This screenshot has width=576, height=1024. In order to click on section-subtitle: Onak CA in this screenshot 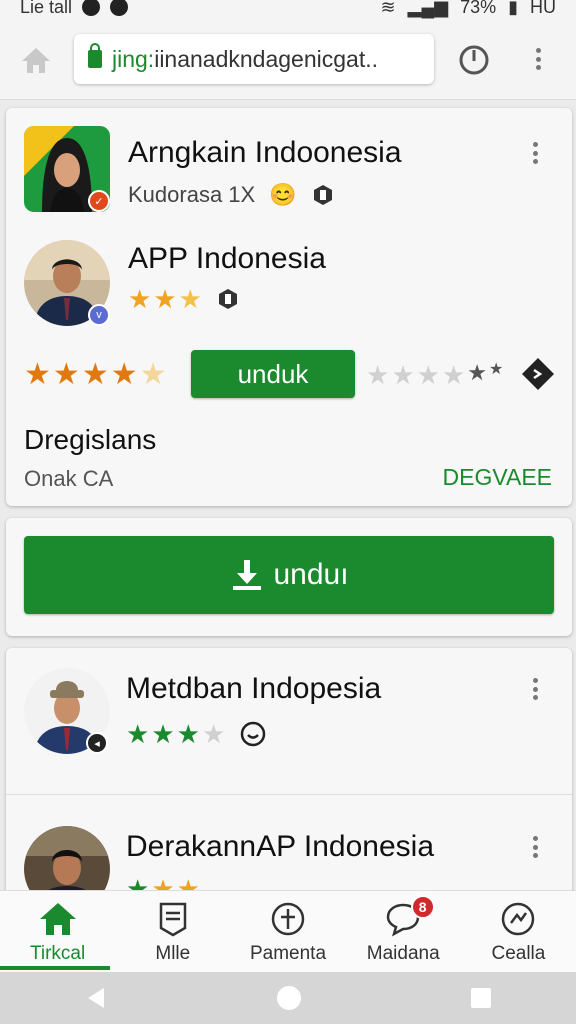, I will do `click(69, 478)`.